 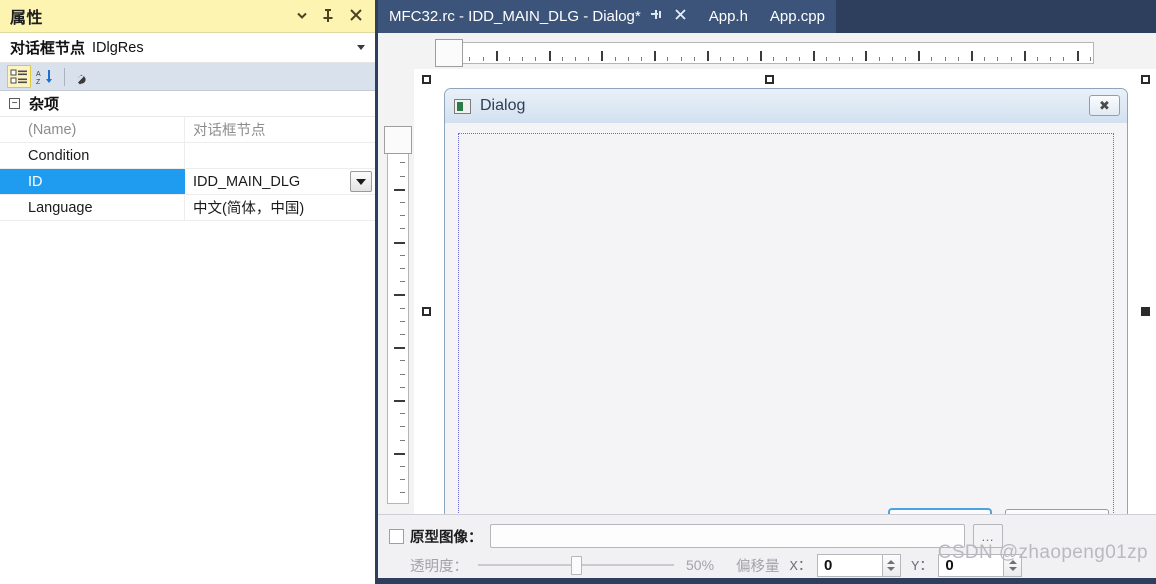 What do you see at coordinates (1104, 105) in the screenshot?
I see `dialog-close-icon: ✖` at bounding box center [1104, 105].